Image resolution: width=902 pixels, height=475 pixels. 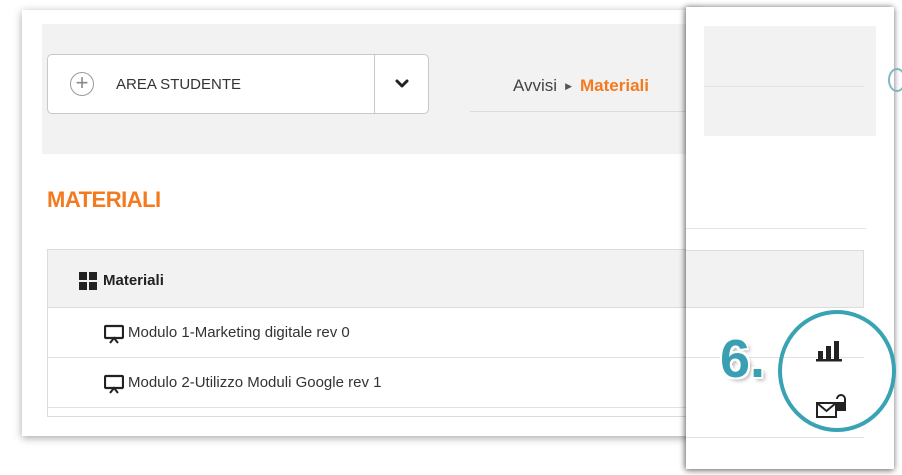 I want to click on breadcrumb-avvisi: Avvisi, so click(x=535, y=85).